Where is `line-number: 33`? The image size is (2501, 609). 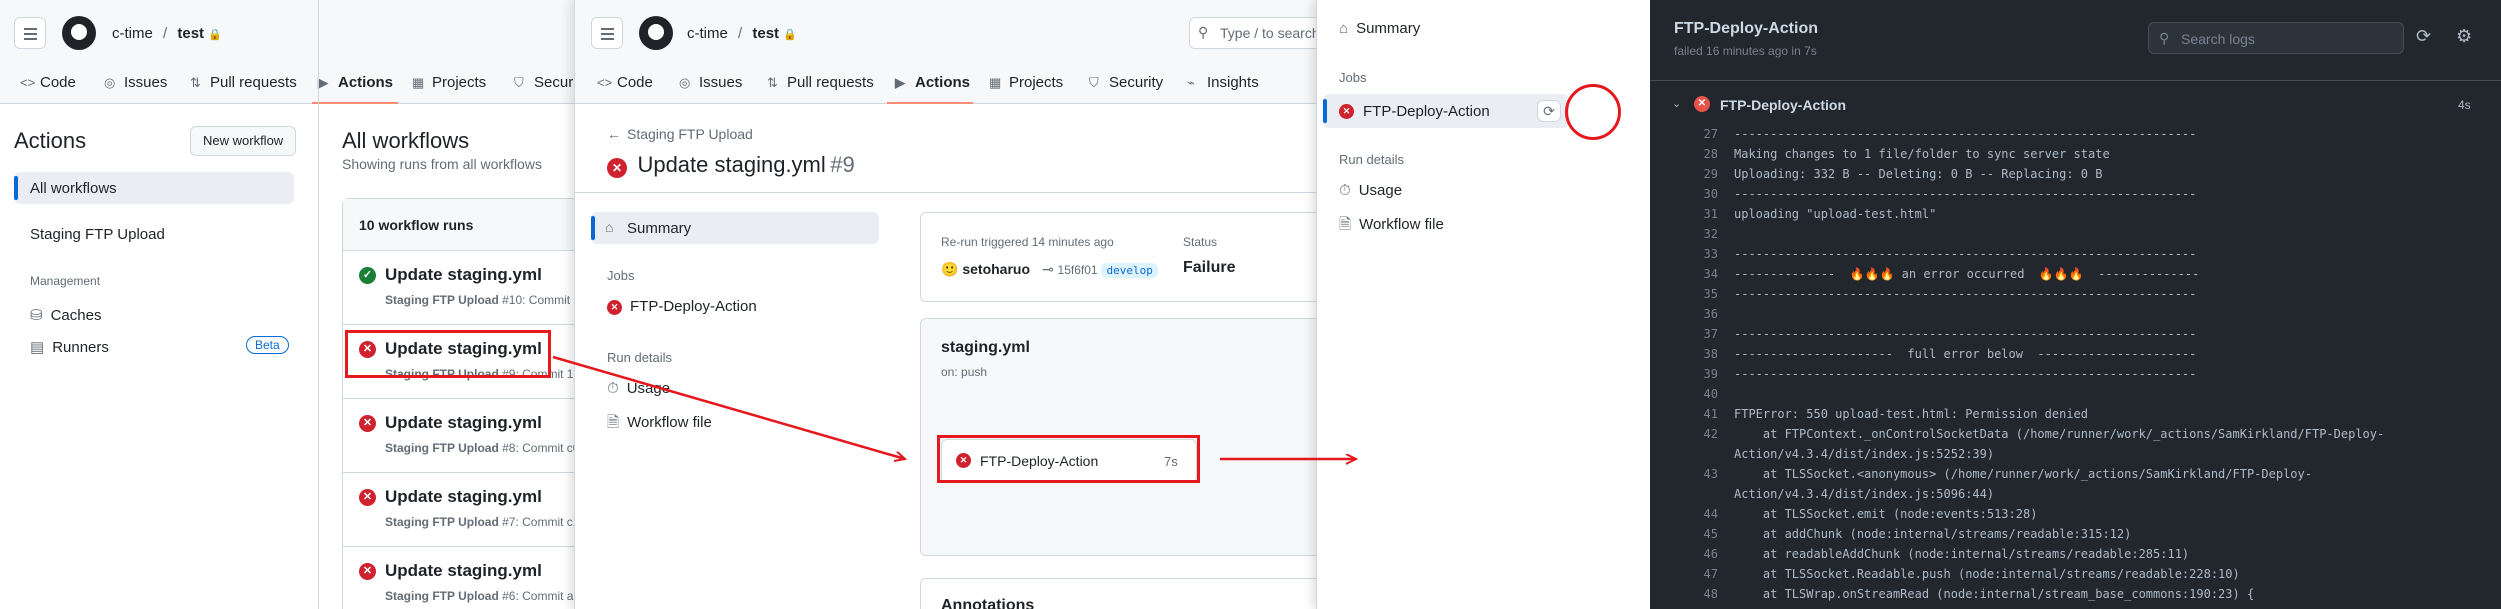
line-number: 33 is located at coordinates (1710, 254).